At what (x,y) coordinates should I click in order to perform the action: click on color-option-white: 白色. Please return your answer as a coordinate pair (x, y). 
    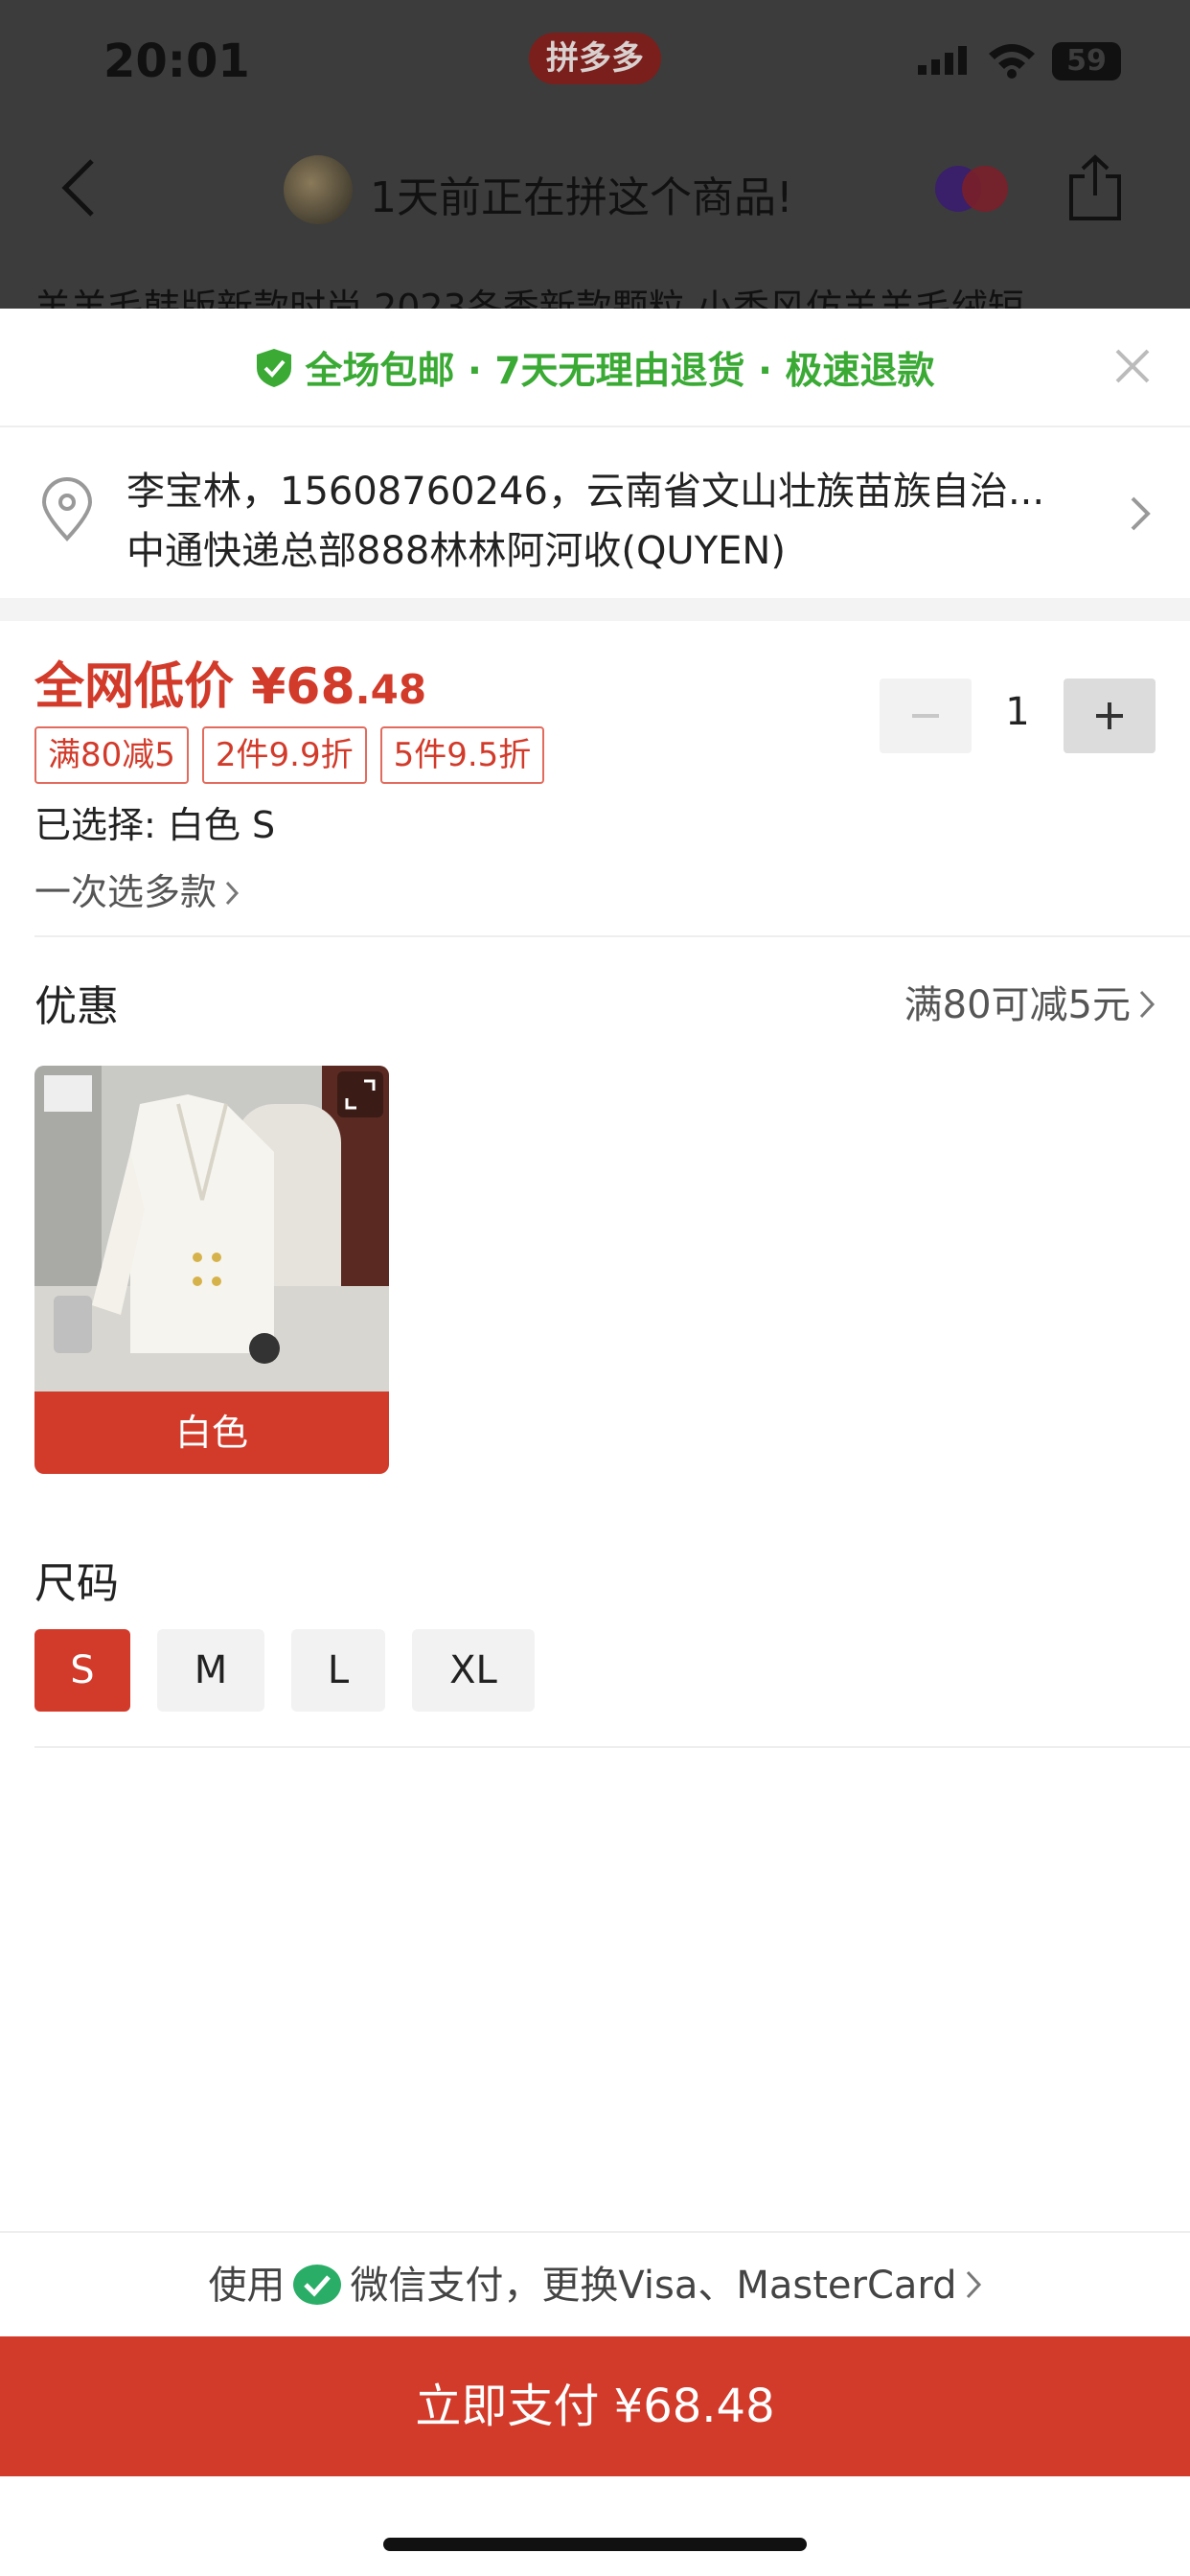
    Looking at the image, I should click on (212, 1270).